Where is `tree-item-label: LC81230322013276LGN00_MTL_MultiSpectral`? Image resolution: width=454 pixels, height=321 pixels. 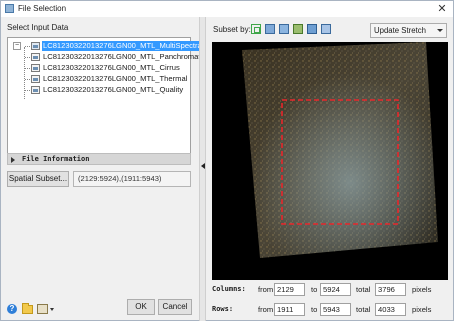 tree-item-label: LC81230322013276LGN00_MTL_MultiSpectral is located at coordinates (123, 46).